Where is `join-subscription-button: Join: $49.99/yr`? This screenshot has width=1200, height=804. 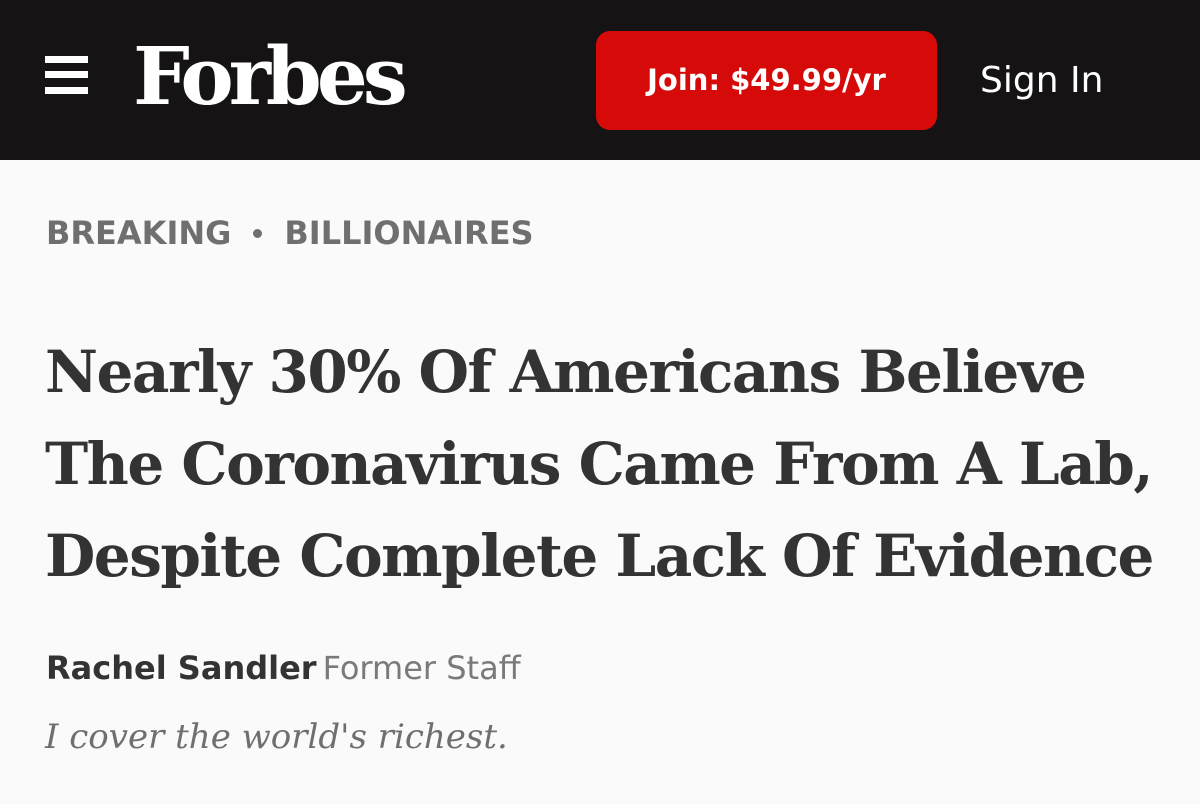
join-subscription-button: Join: $49.99/yr is located at coordinates (766, 80).